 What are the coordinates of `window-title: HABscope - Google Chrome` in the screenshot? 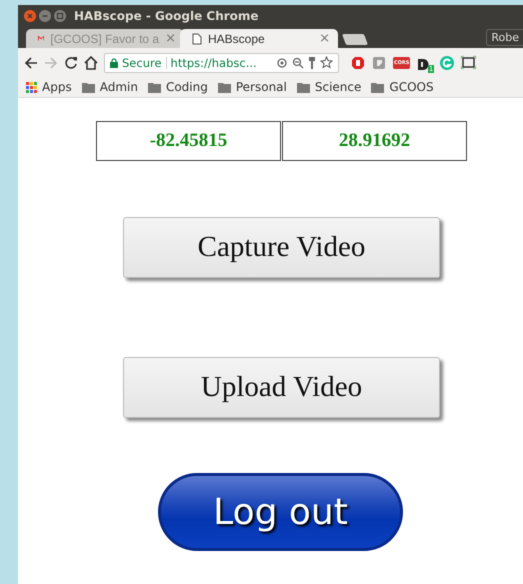 It's located at (166, 16).